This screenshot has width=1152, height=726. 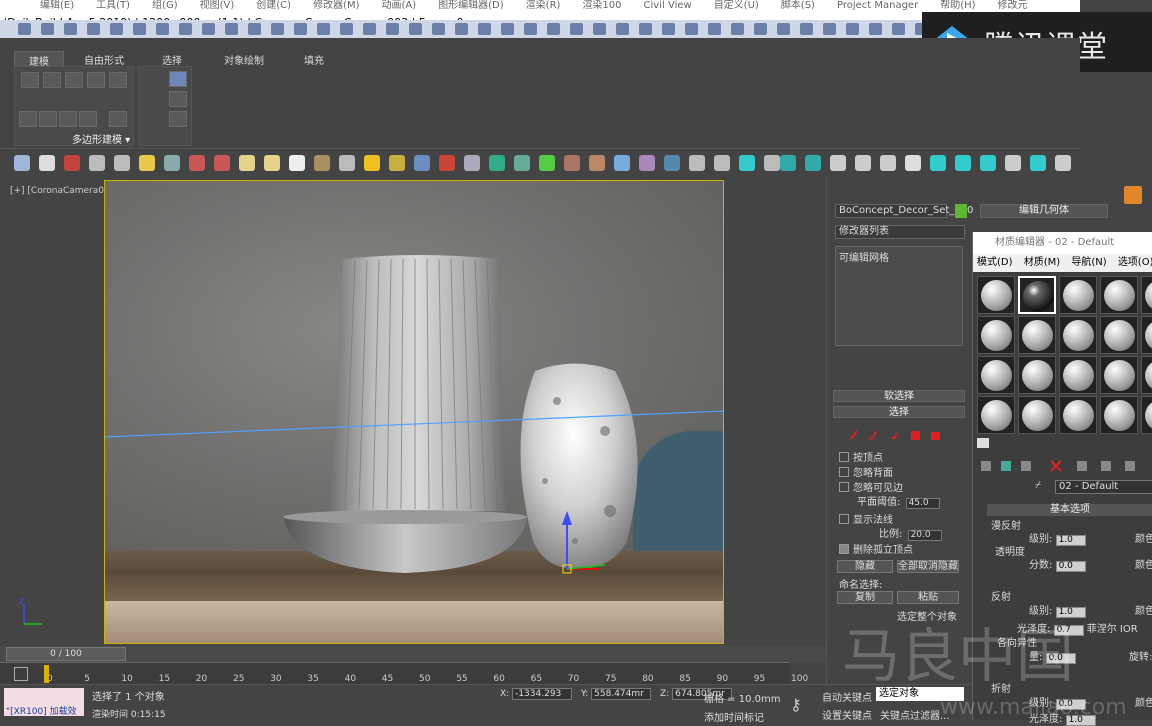 What do you see at coordinates (96, 80) in the screenshot?
I see `polygon-icon` at bounding box center [96, 80].